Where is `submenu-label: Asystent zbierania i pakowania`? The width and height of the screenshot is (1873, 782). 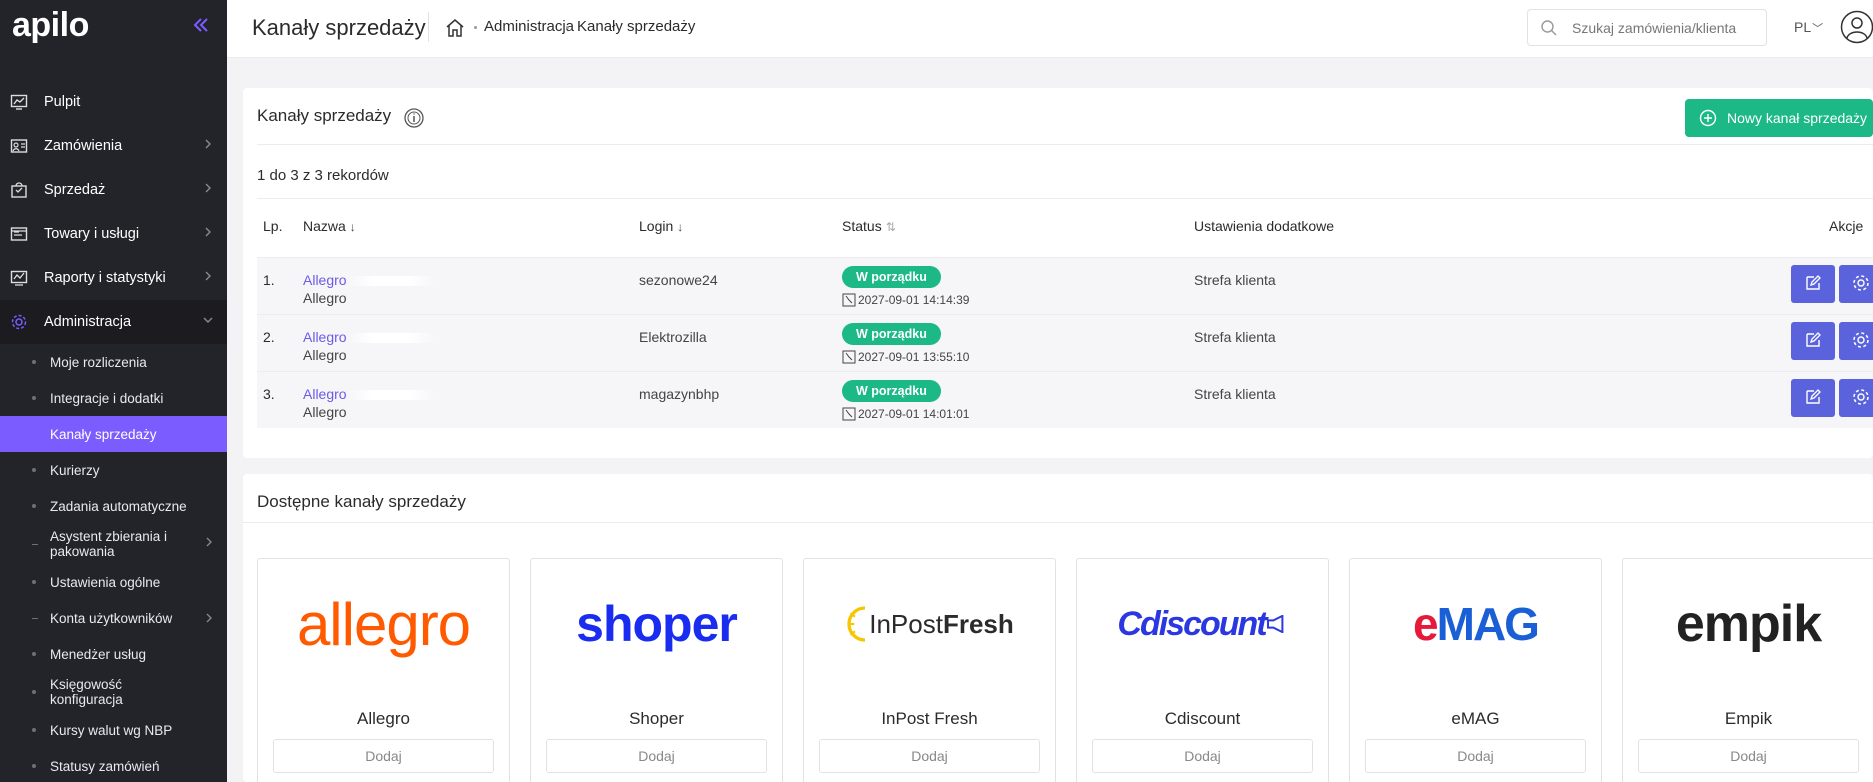 submenu-label: Asystent zbierania i pakowania is located at coordinates (109, 544).